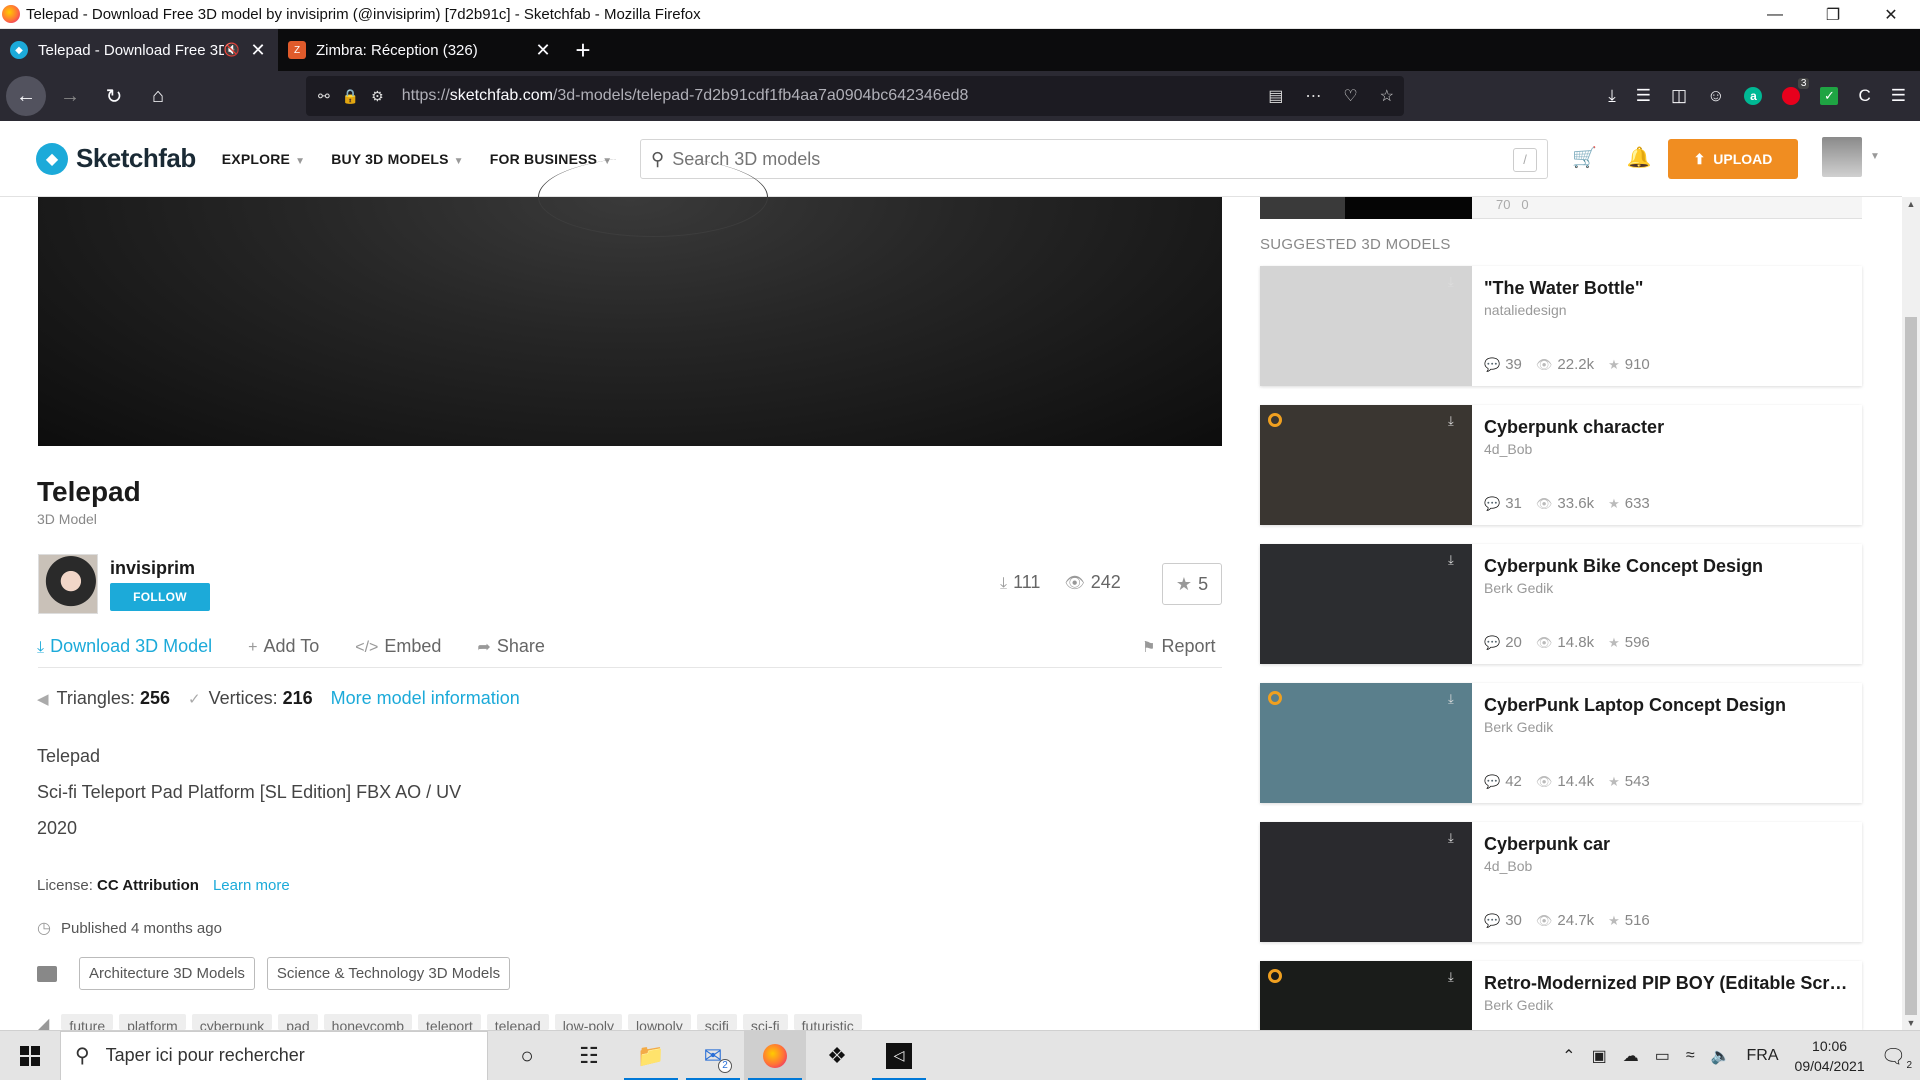 This screenshot has width=1920, height=1080. I want to click on author-avatar, so click(68, 584).